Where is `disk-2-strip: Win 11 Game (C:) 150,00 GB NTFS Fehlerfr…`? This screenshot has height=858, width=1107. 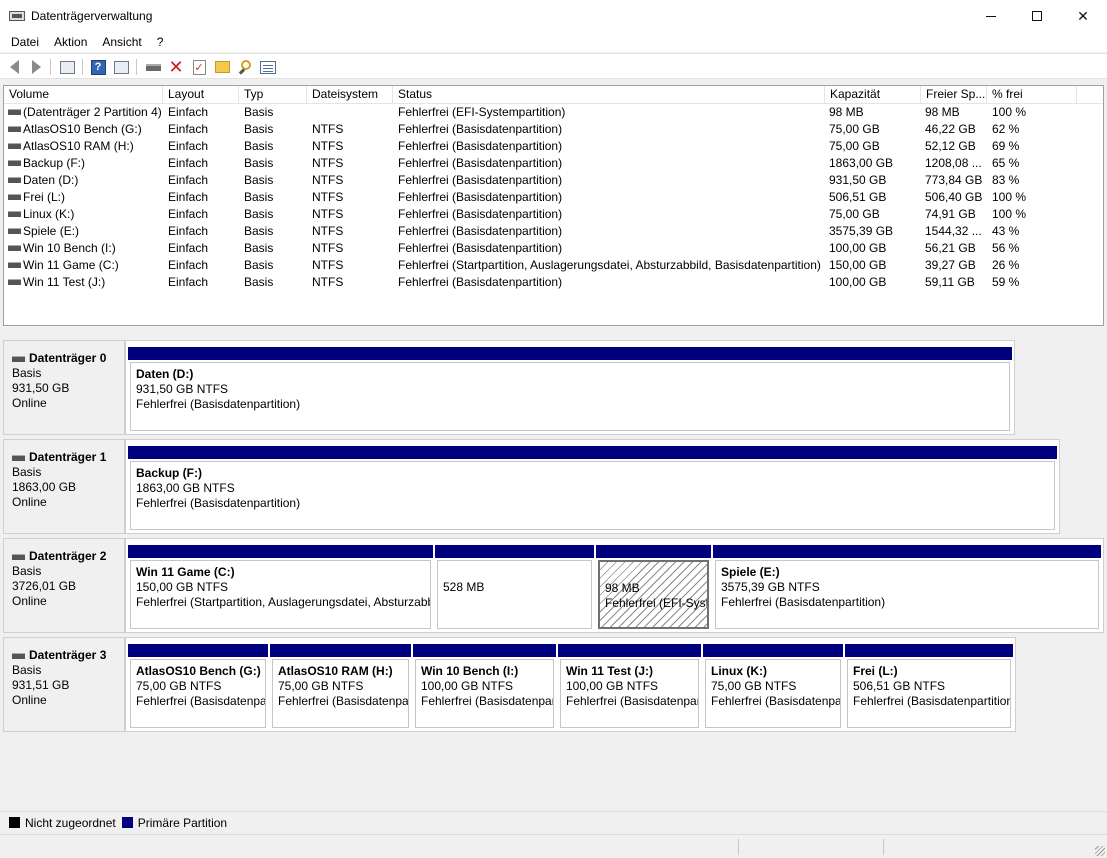
disk-2-strip: Win 11 Game (C:) 150,00 GB NTFS Fehlerfr… is located at coordinates (614, 585).